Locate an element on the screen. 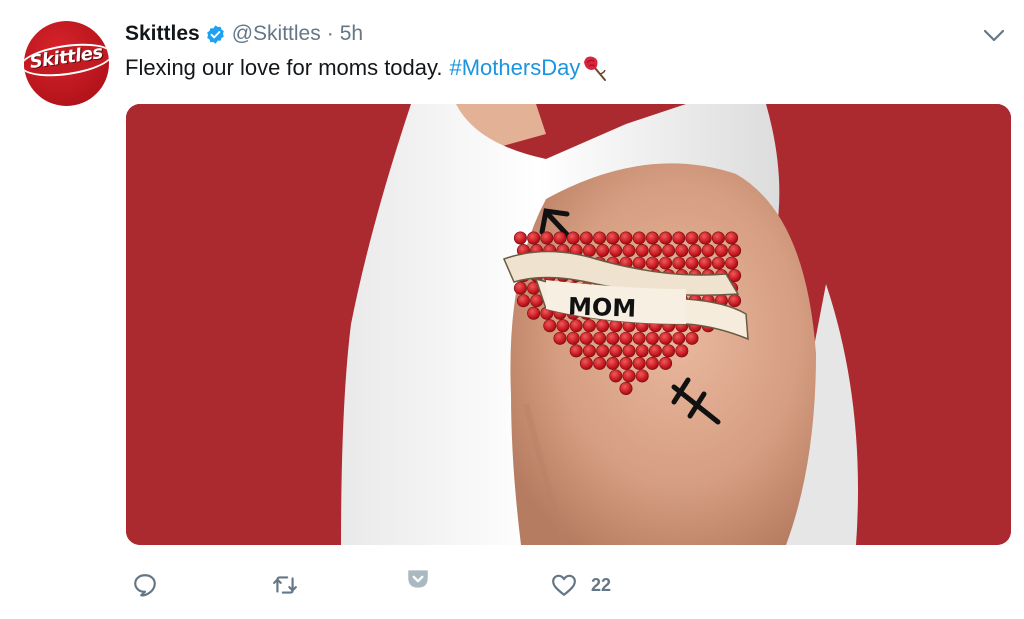  pocket-button is located at coordinates (418, 579).